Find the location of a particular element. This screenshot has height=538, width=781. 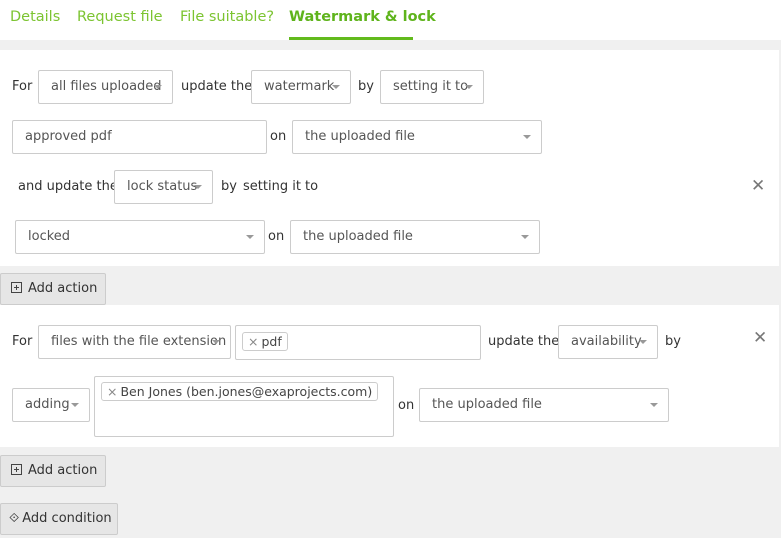

select-value: locked is located at coordinates (49, 236).